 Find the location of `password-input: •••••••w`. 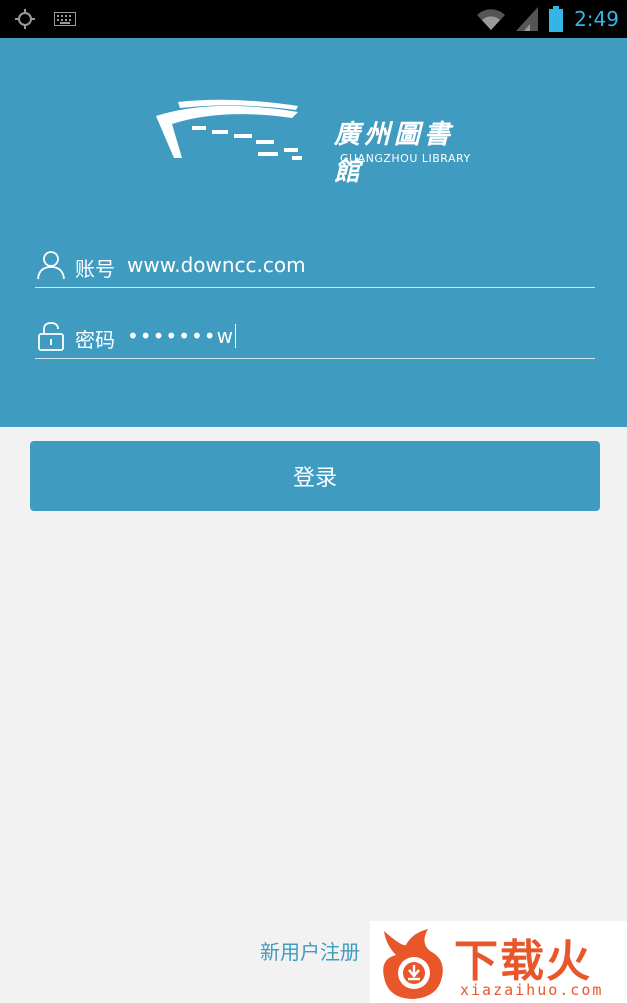

password-input: •••••••w is located at coordinates (181, 336).